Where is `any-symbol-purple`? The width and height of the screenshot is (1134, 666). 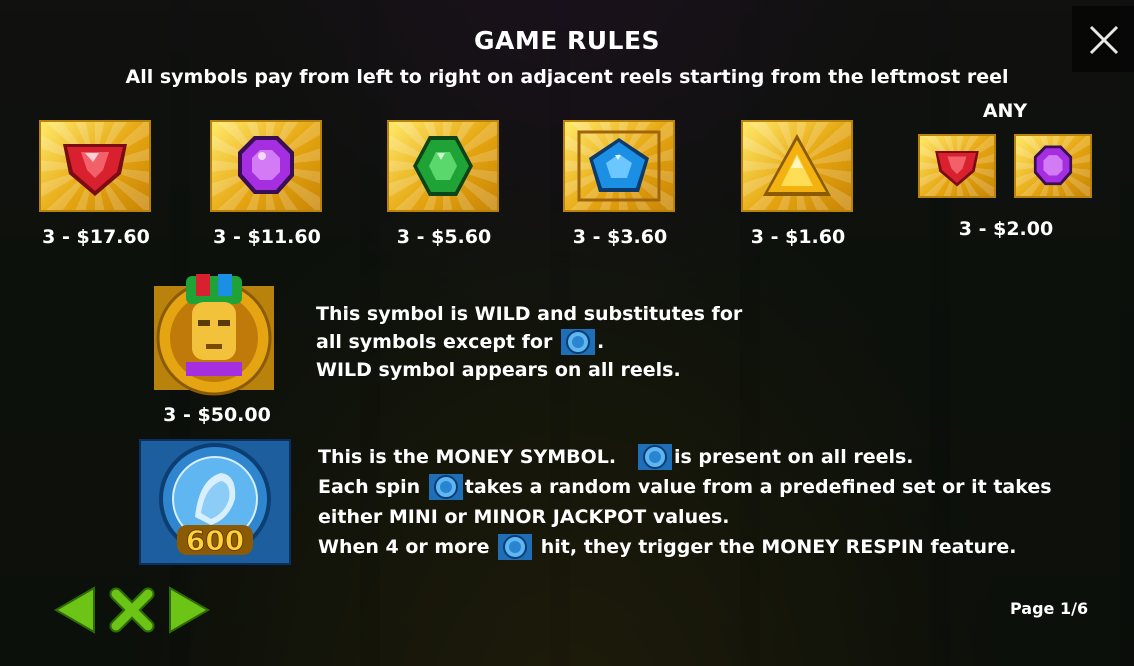
any-symbol-purple is located at coordinates (1053, 166).